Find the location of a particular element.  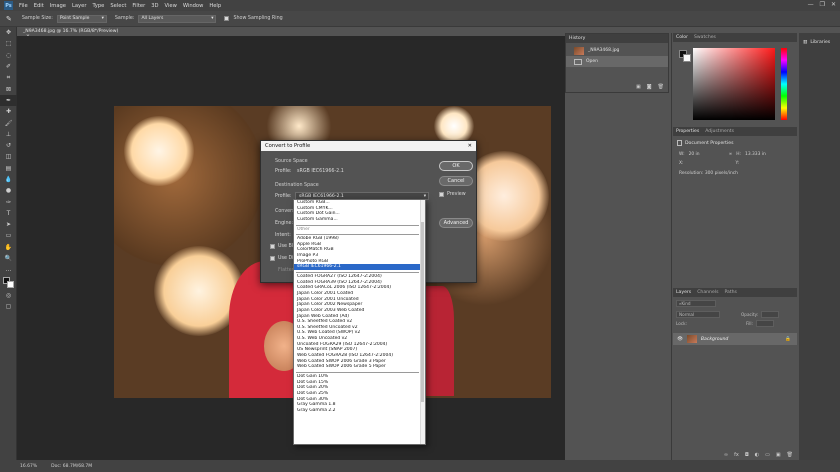

dropdown-scrollbar is located at coordinates (422, 322).